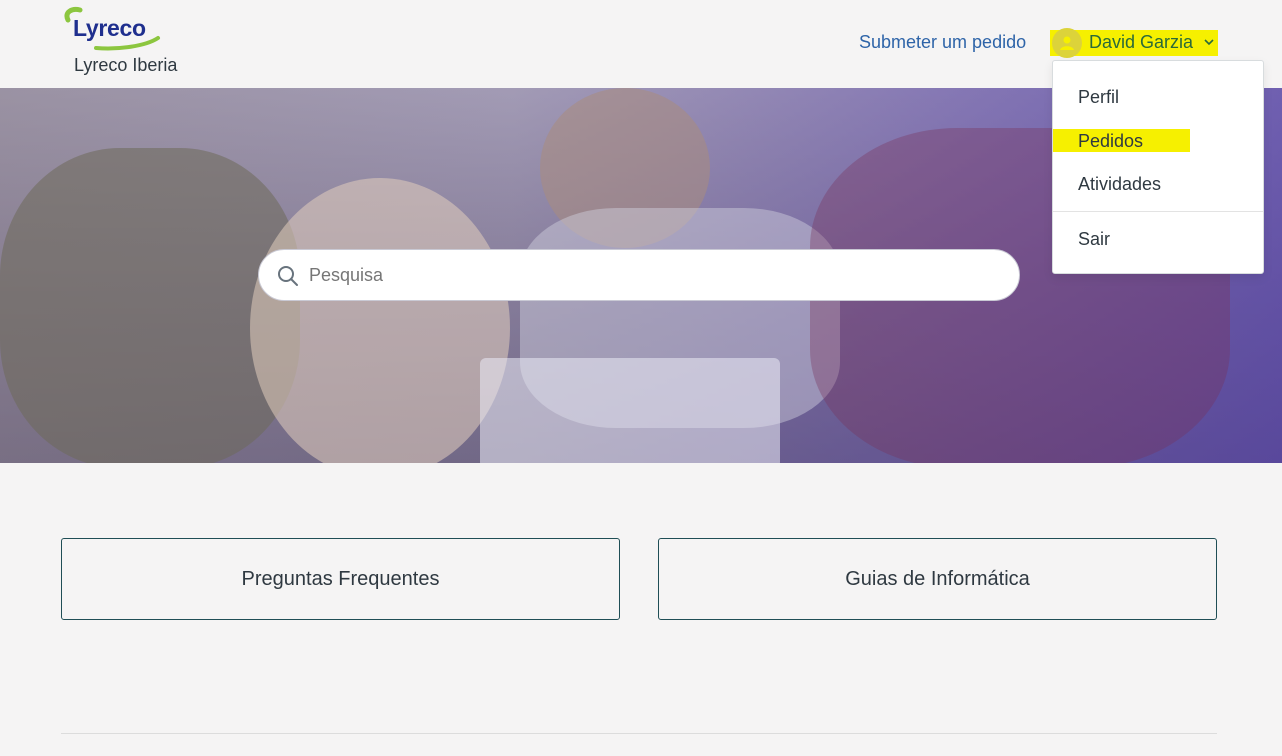  I want to click on submit-request-link: Submeter um pedido, so click(942, 42).